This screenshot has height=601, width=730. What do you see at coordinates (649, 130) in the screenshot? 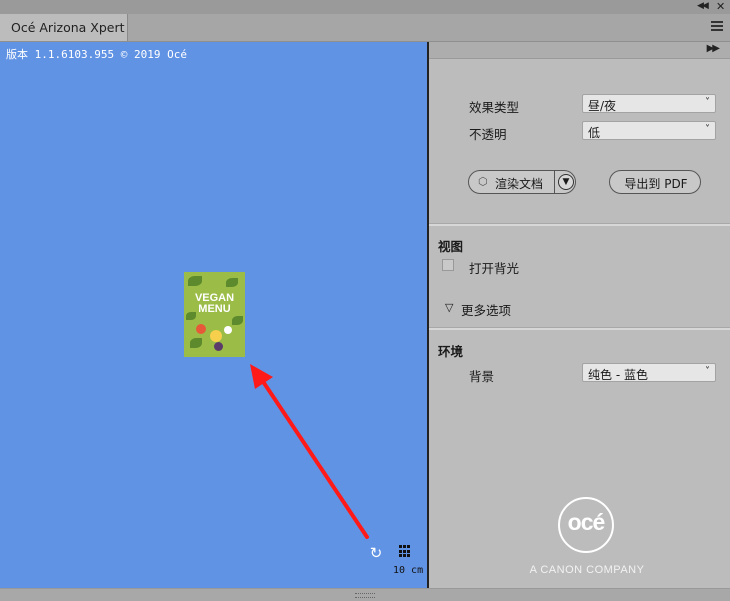
I see `opacity-select: 低 ˅` at bounding box center [649, 130].